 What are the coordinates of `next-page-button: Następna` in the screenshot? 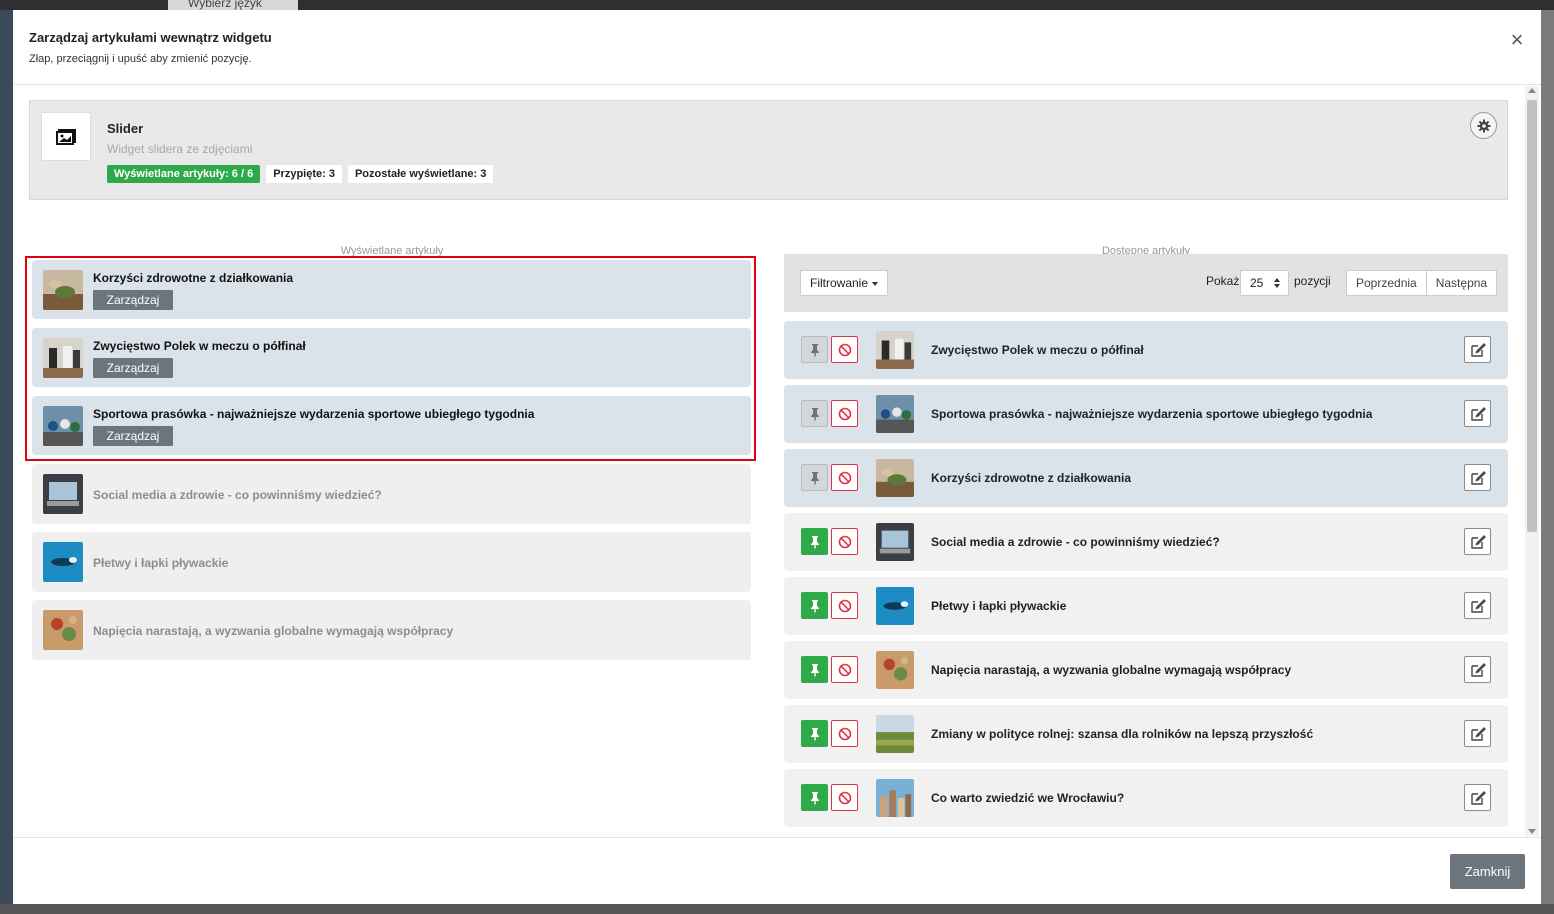 It's located at (1462, 283).